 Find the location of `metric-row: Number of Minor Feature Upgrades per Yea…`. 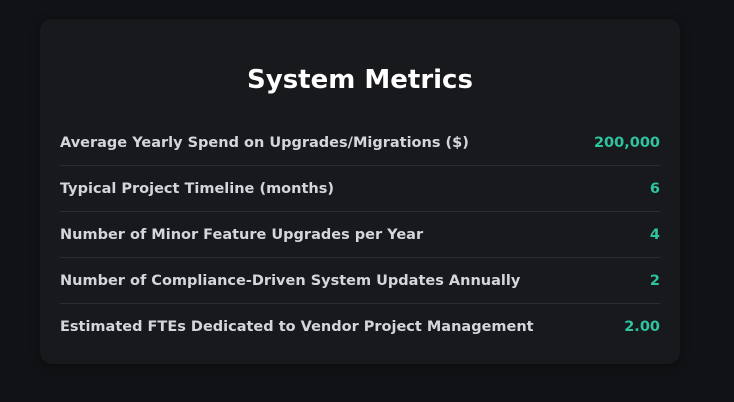

metric-row: Number of Minor Feature Upgrades per Yea… is located at coordinates (360, 235).